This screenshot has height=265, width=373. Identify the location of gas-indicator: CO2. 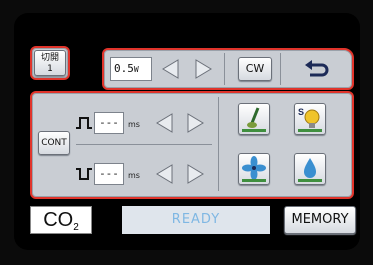
(61, 220).